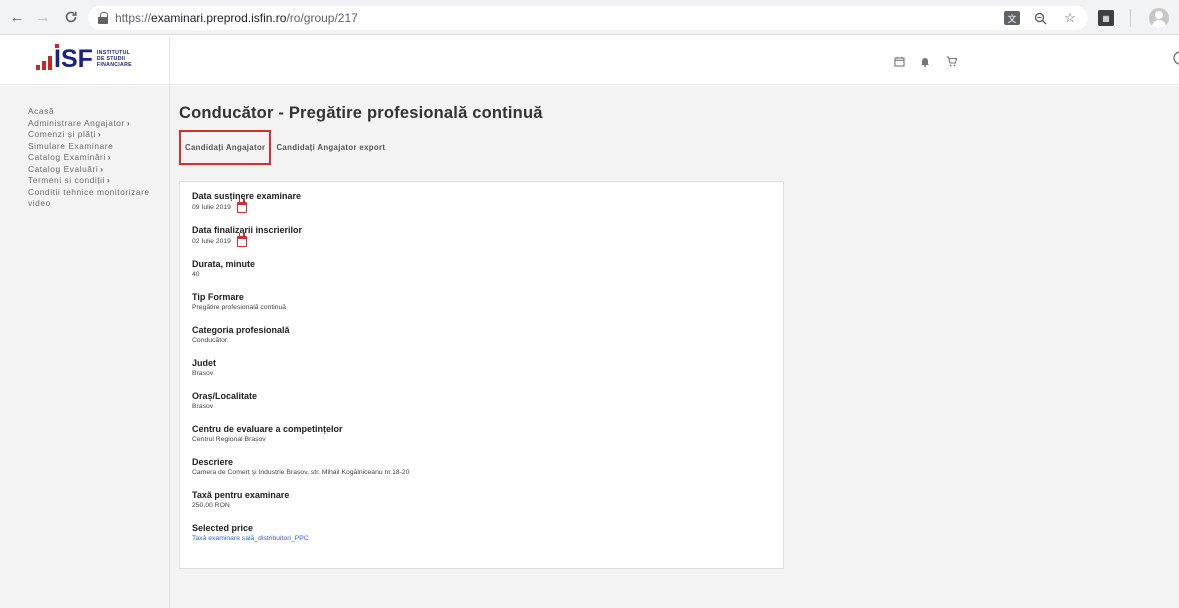 The width and height of the screenshot is (1179, 608). I want to click on field-label: Centru de evaluare a competințelor, so click(267, 429).